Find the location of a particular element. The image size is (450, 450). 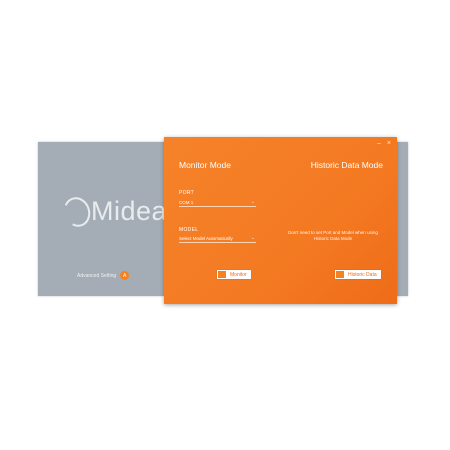

model-value: Select Model Automatically is located at coordinates (206, 238).